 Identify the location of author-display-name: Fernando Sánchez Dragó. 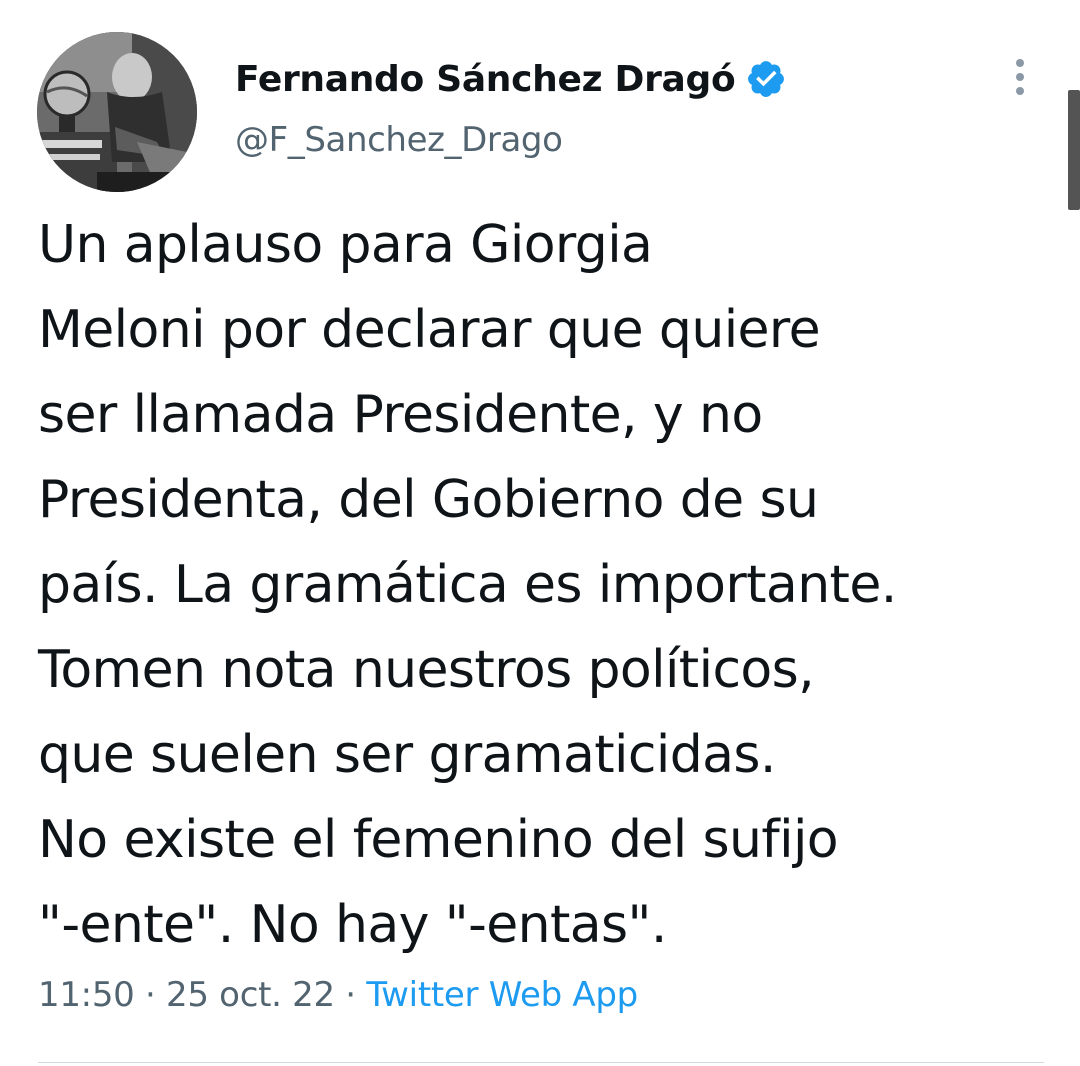
(485, 79).